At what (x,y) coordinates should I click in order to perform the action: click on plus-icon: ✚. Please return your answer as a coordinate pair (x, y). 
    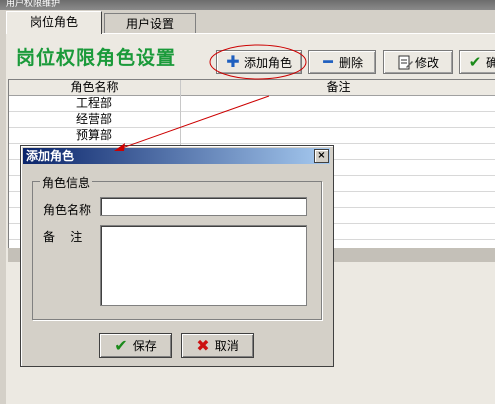
    Looking at the image, I should click on (233, 61).